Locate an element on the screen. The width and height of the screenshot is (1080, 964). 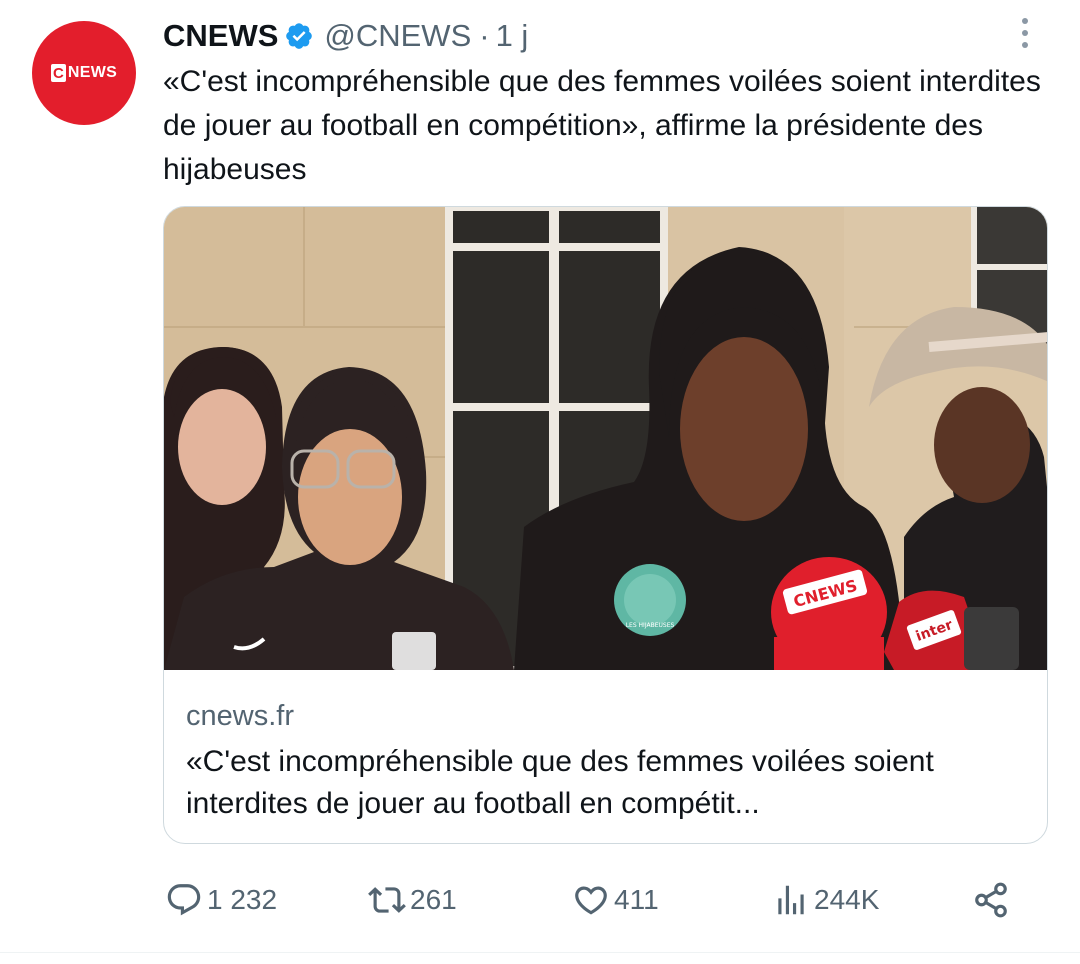
views-button: 244K is located at coordinates (825, 900).